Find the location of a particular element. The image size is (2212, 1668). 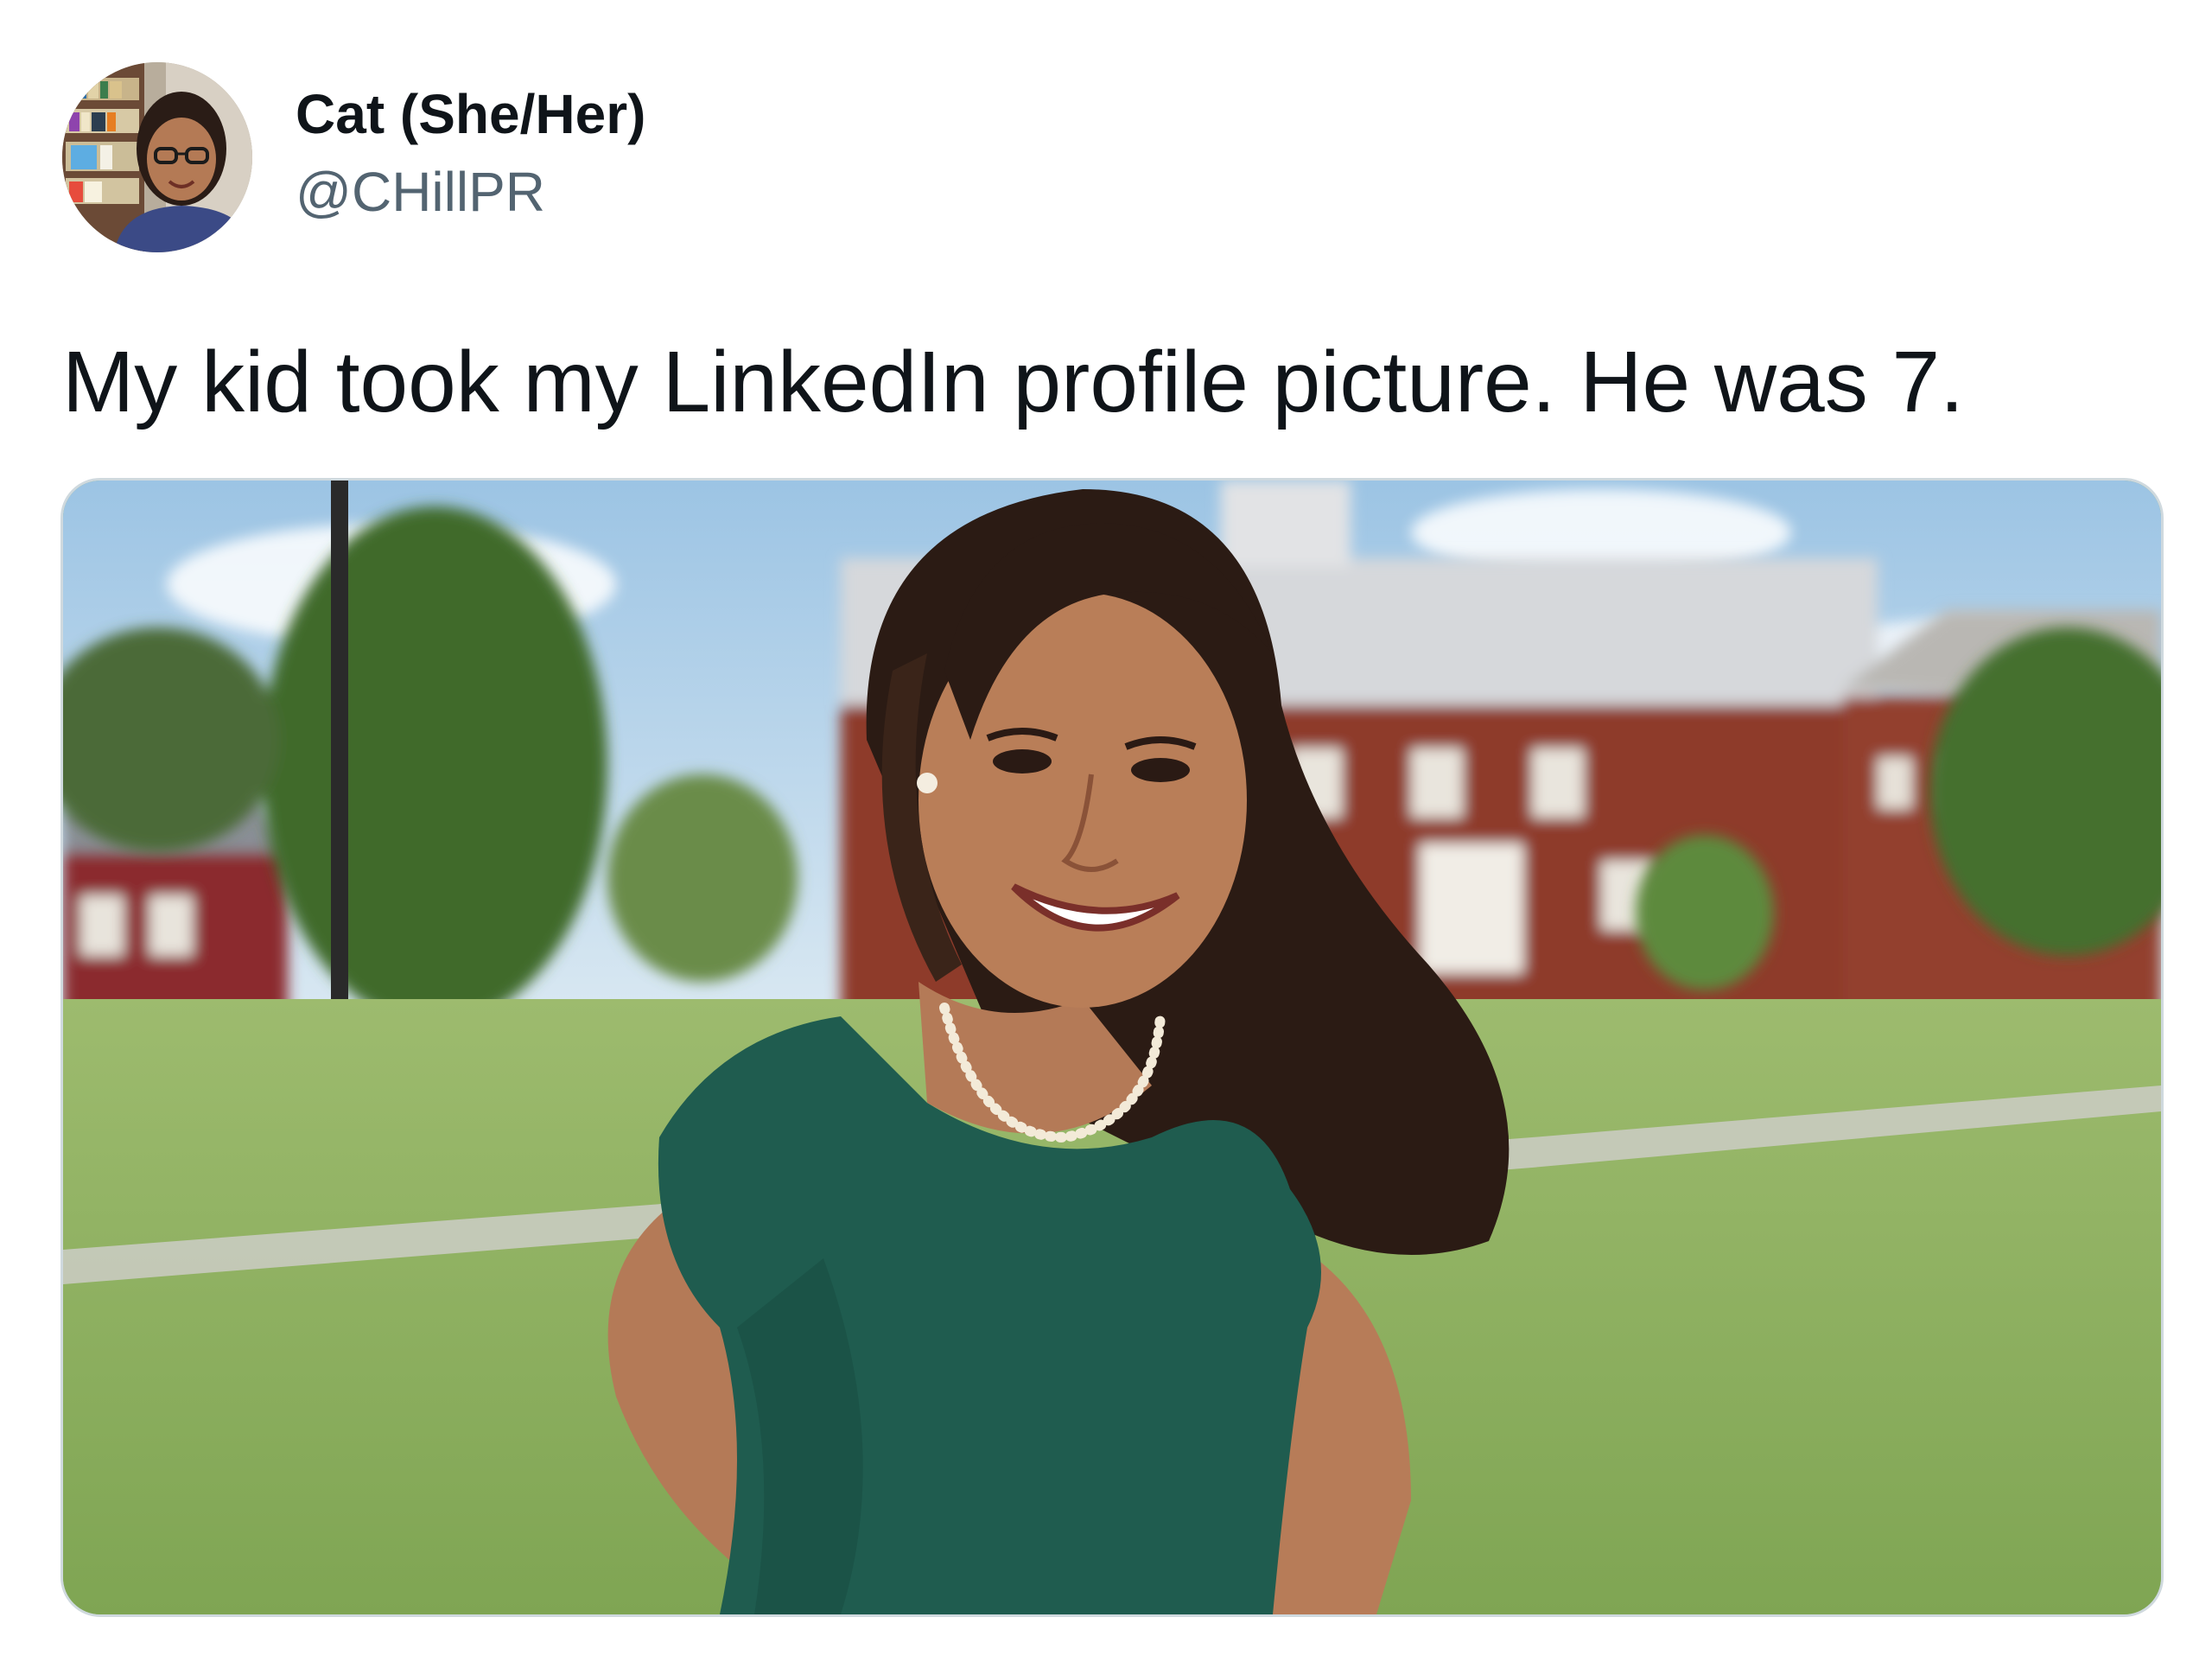

author-avatar is located at coordinates (157, 157).